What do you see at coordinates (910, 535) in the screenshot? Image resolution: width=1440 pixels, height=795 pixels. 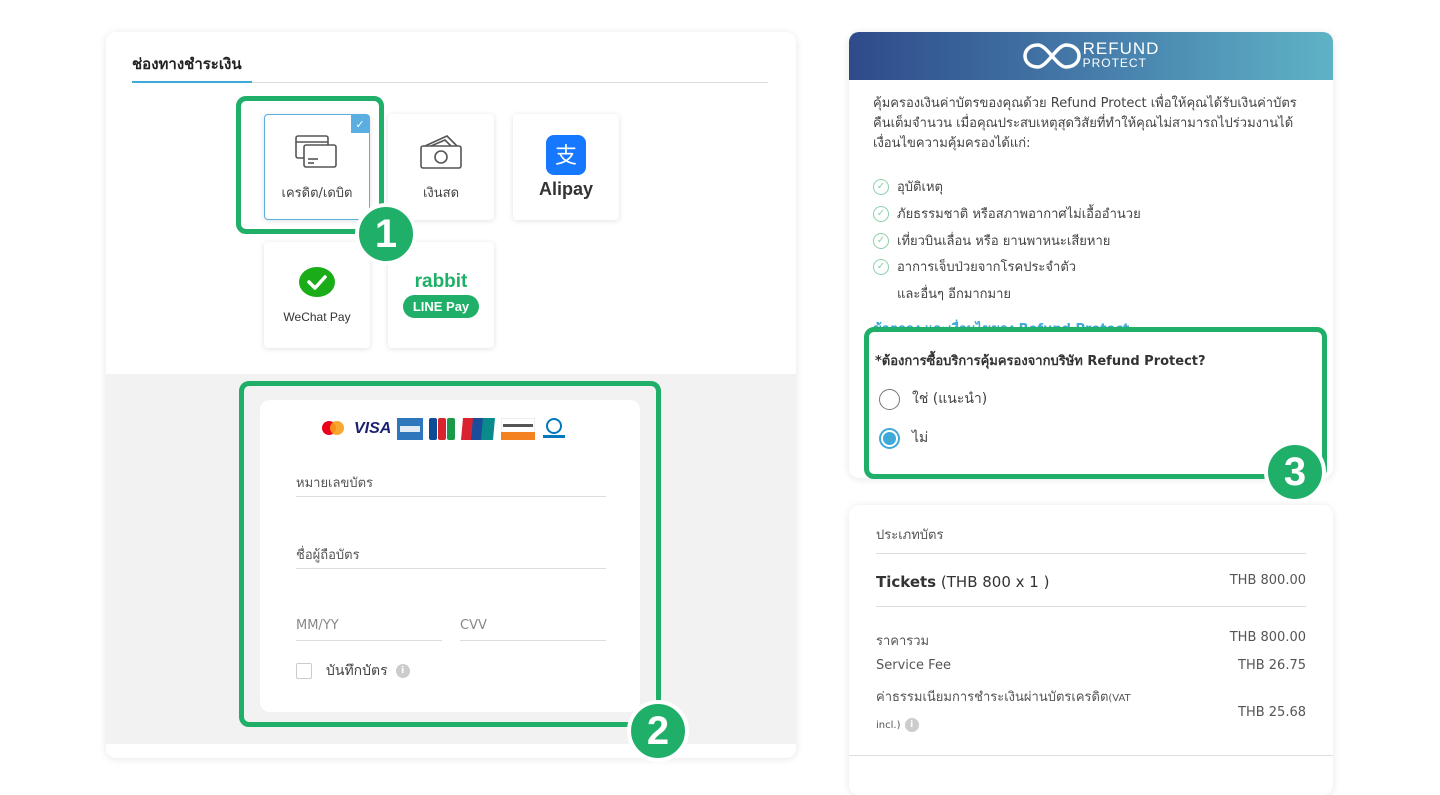 I see `summary-title: ประเภทบัตร` at bounding box center [910, 535].